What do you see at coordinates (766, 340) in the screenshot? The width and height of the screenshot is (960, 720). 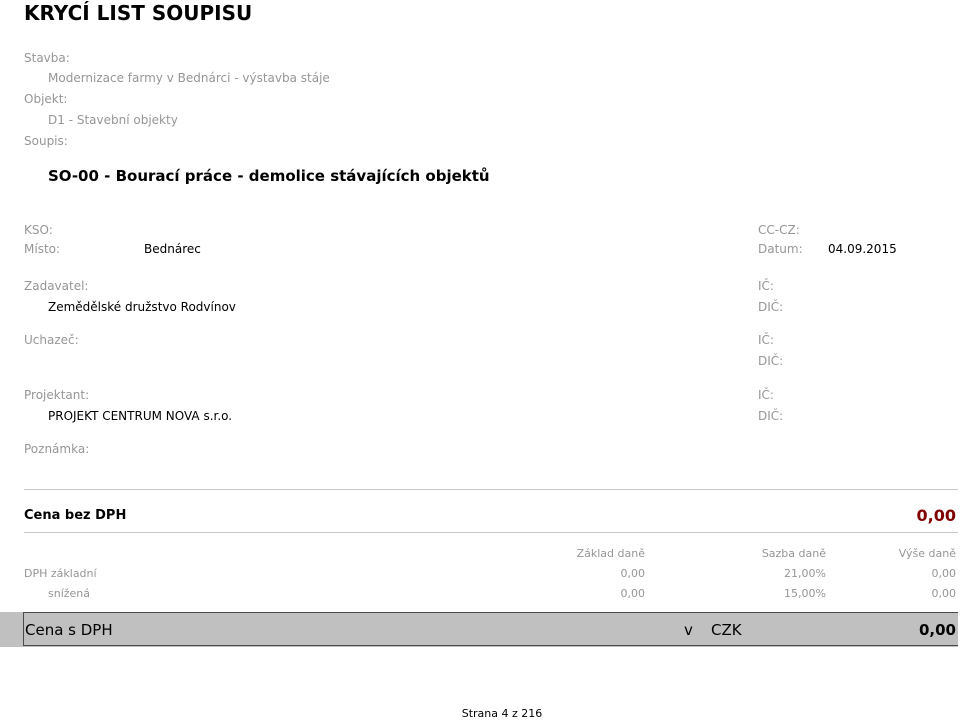 I see `uchazec-ic-label: IČ:` at bounding box center [766, 340].